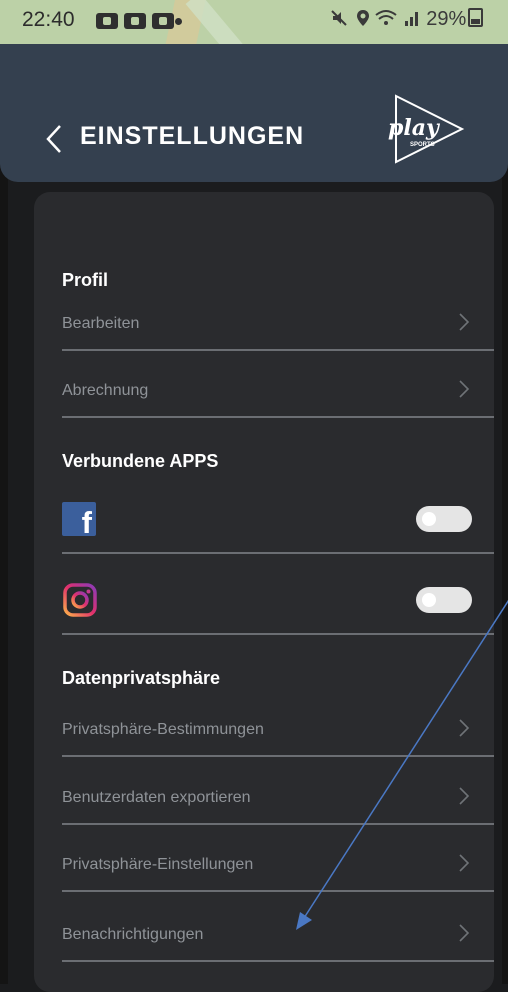 Image resolution: width=508 pixels, height=992 pixels. Describe the element at coordinates (476, 17) in the screenshot. I see `battery-icon` at that location.